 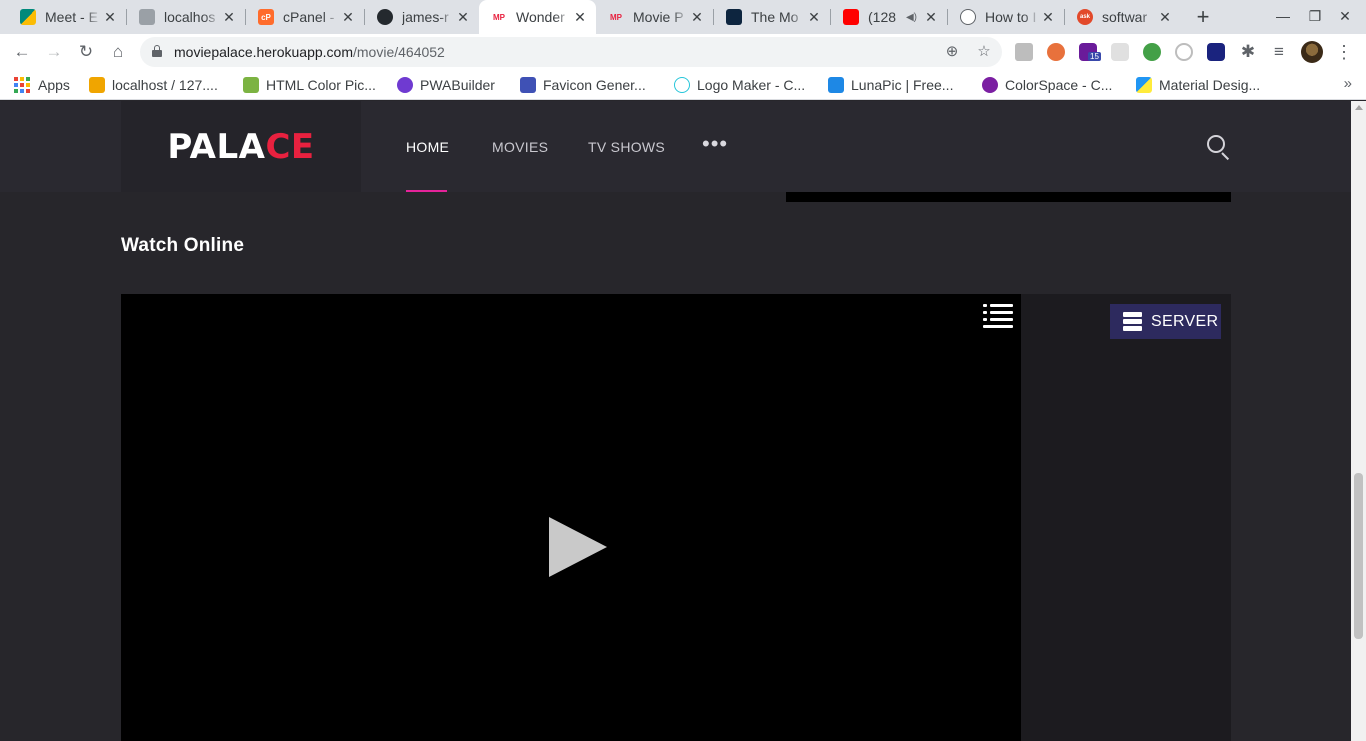 I want to click on extension-badge-count: 15, so click(x=1094, y=56).